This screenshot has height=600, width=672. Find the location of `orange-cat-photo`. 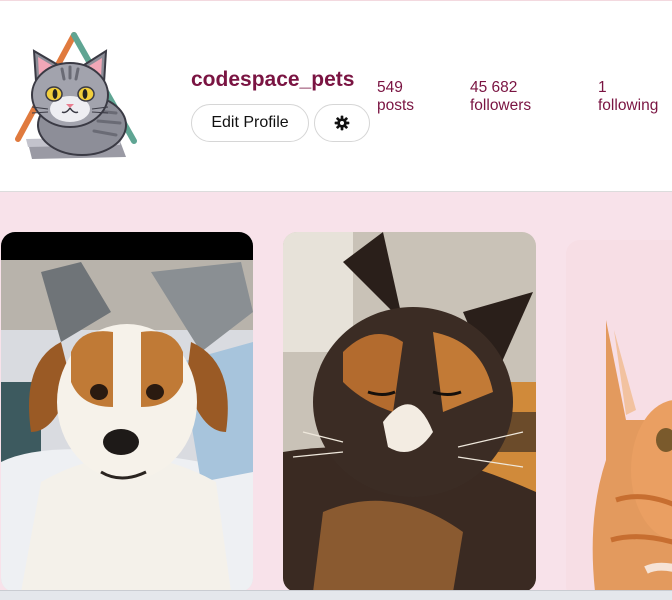

orange-cat-photo is located at coordinates (619, 415).